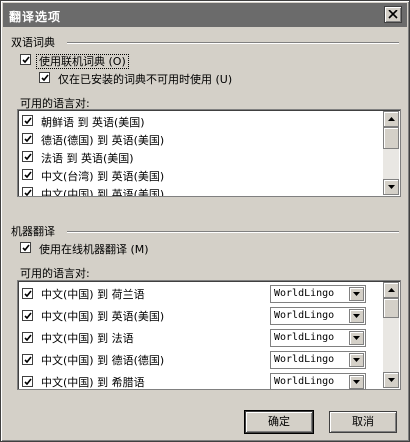 Image resolution: width=410 pixels, height=442 pixels. Describe the element at coordinates (33, 42) in the screenshot. I see `dictionary-group-label: 双语词典` at that location.